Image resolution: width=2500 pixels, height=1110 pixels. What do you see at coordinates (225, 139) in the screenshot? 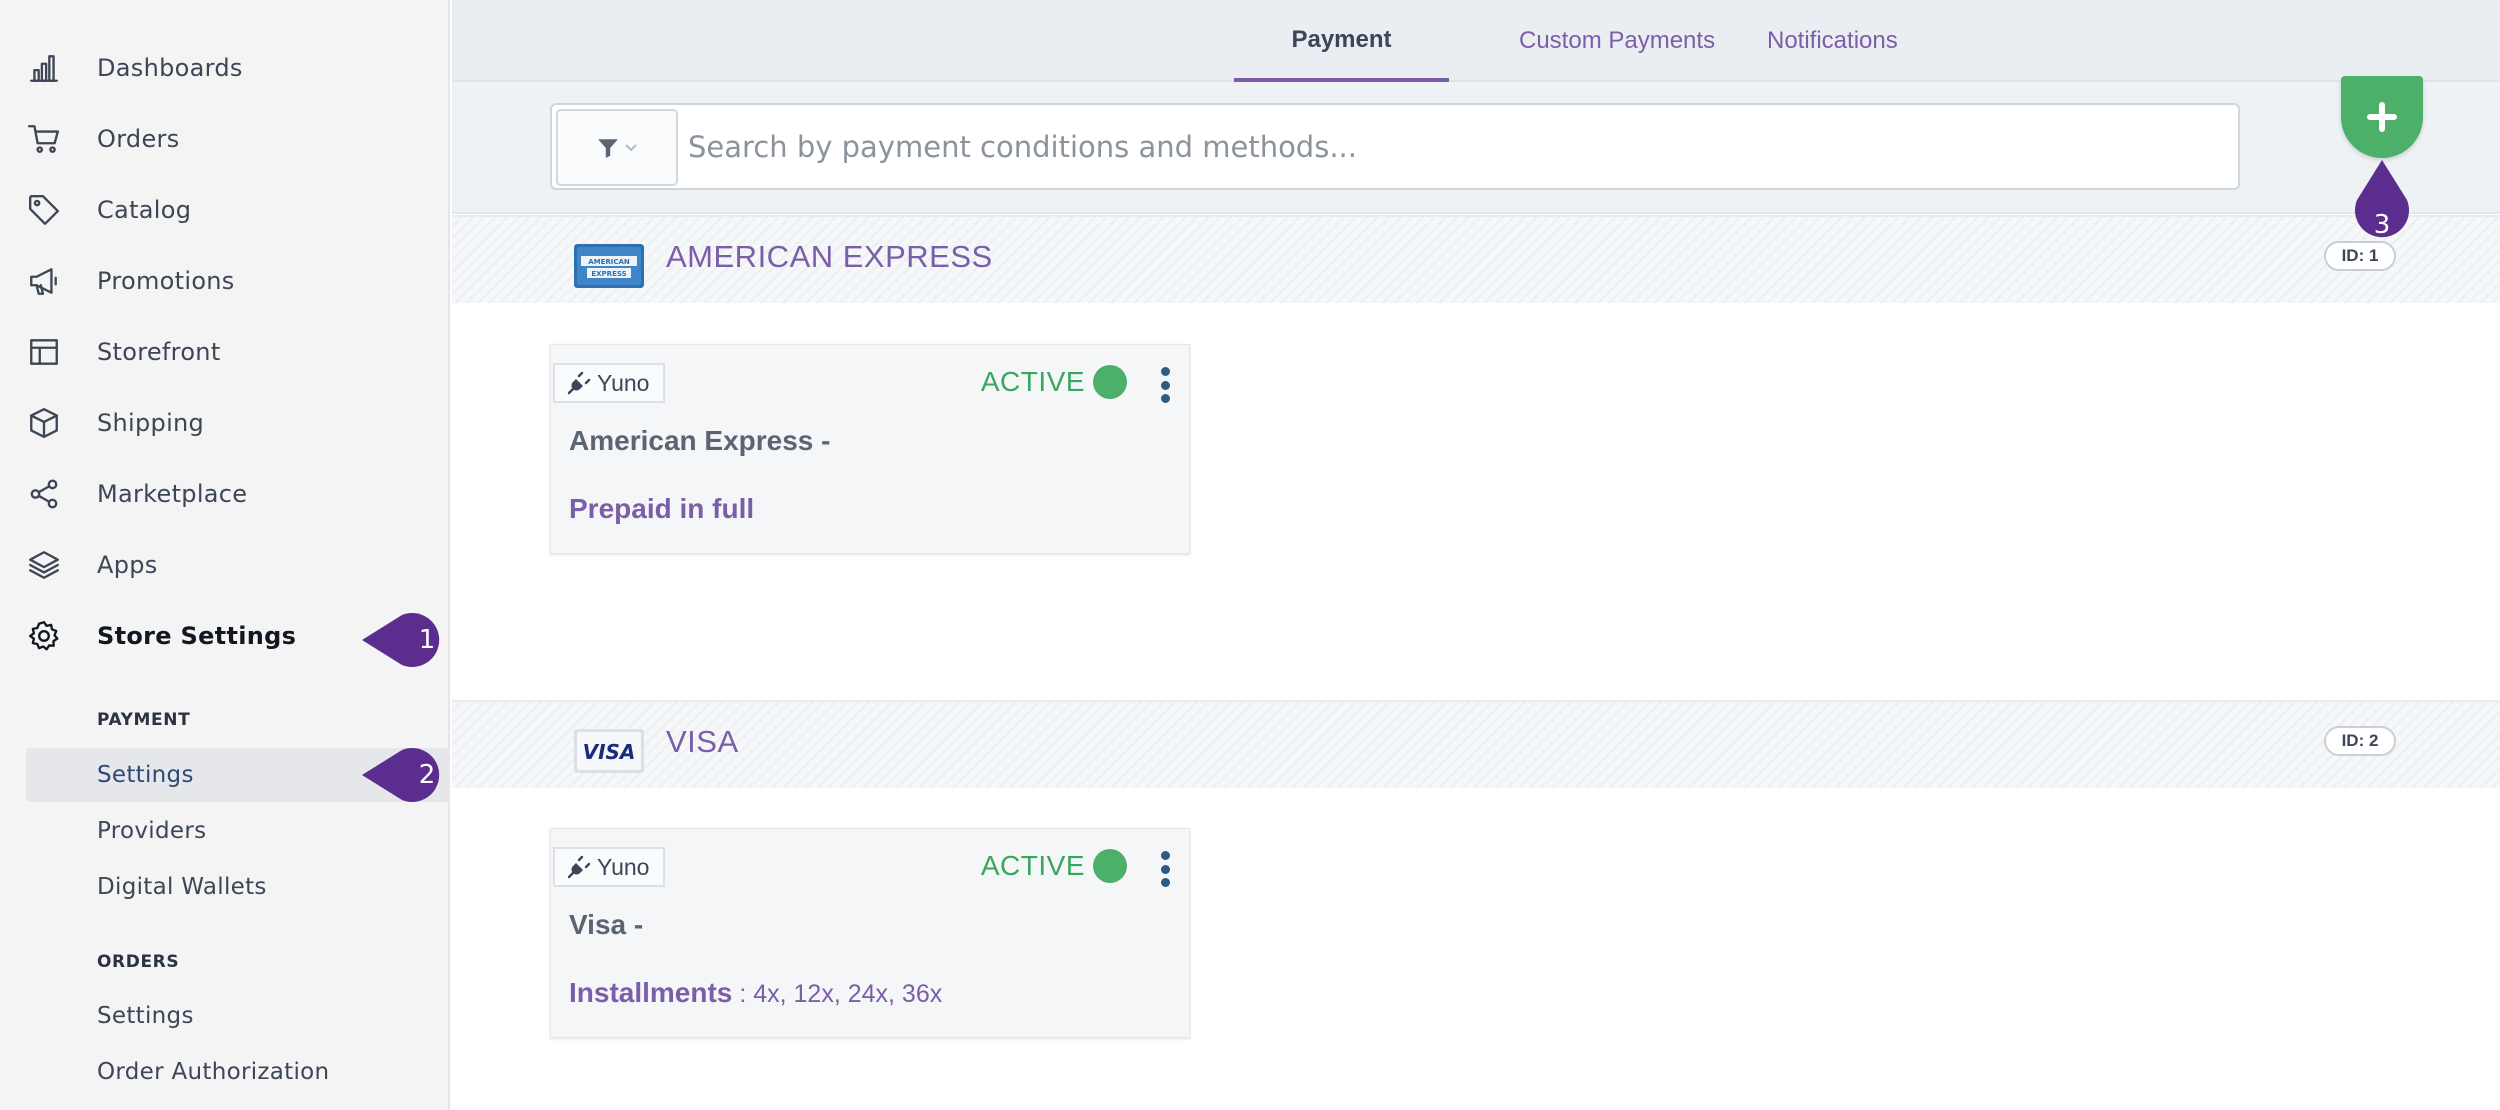
I see `sidebar-item-orders: Orders` at bounding box center [225, 139].